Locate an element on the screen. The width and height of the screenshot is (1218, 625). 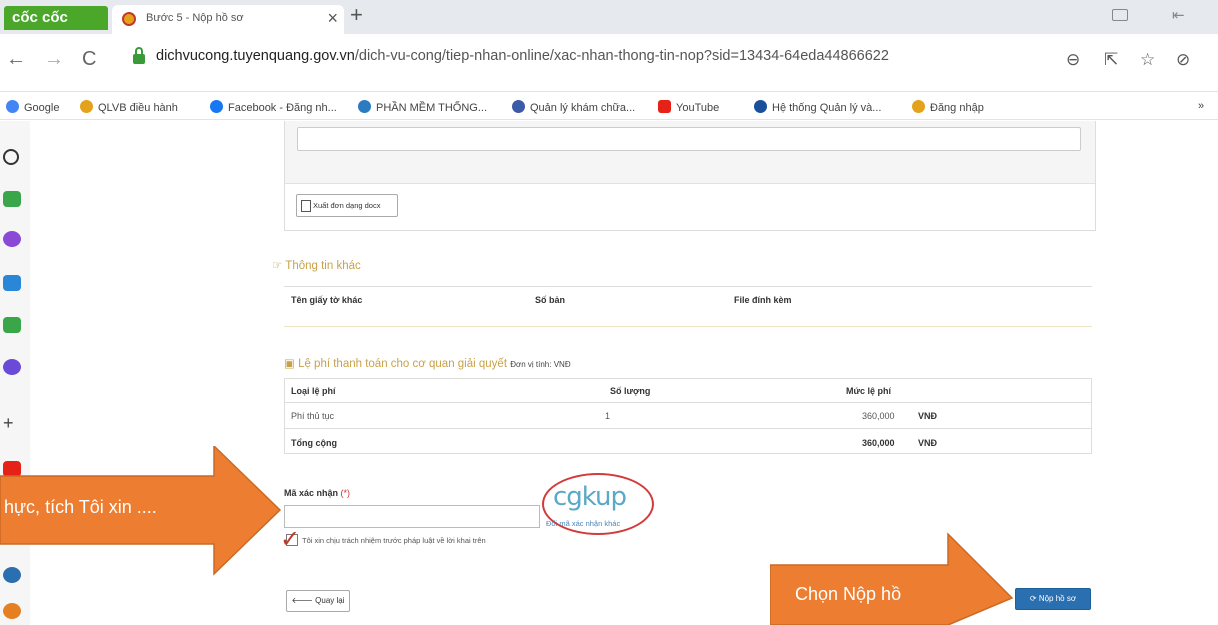
unit-label: Đơn vị tính: VNĐ is located at coordinates (540, 364).